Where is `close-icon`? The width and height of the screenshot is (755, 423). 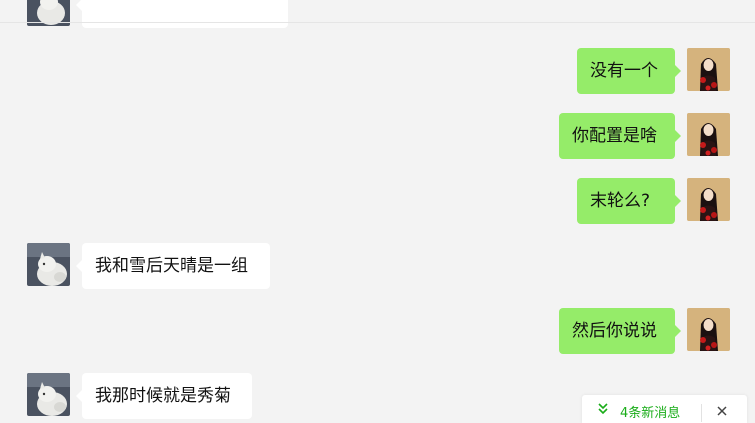
close-icon is located at coordinates (722, 411).